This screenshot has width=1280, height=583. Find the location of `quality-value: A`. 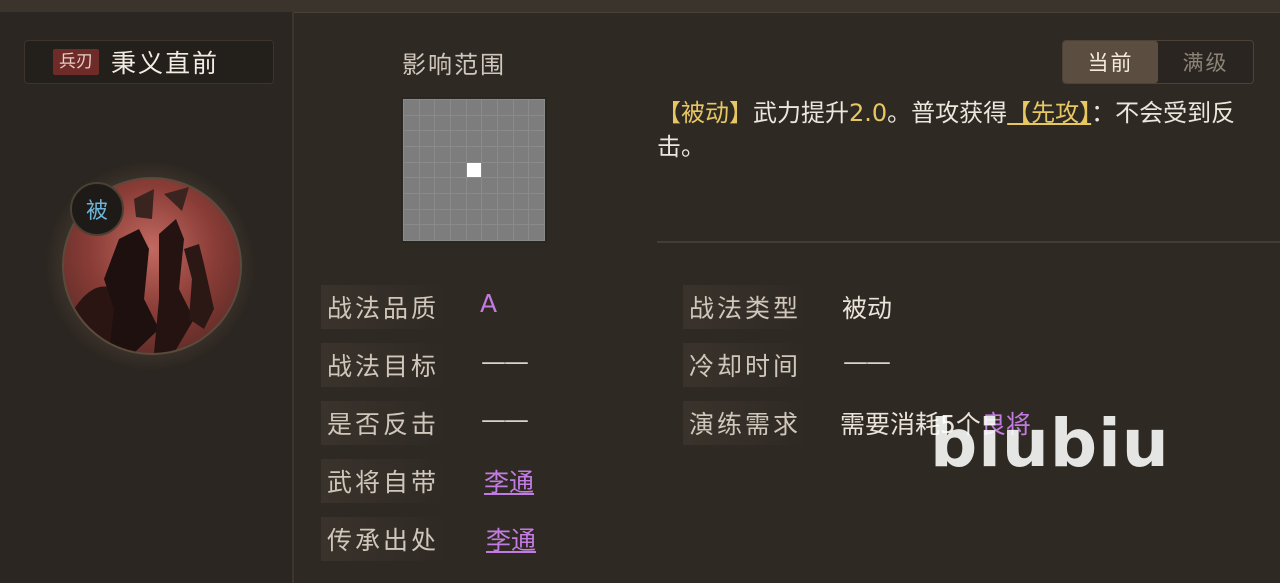

quality-value: A is located at coordinates (489, 303).